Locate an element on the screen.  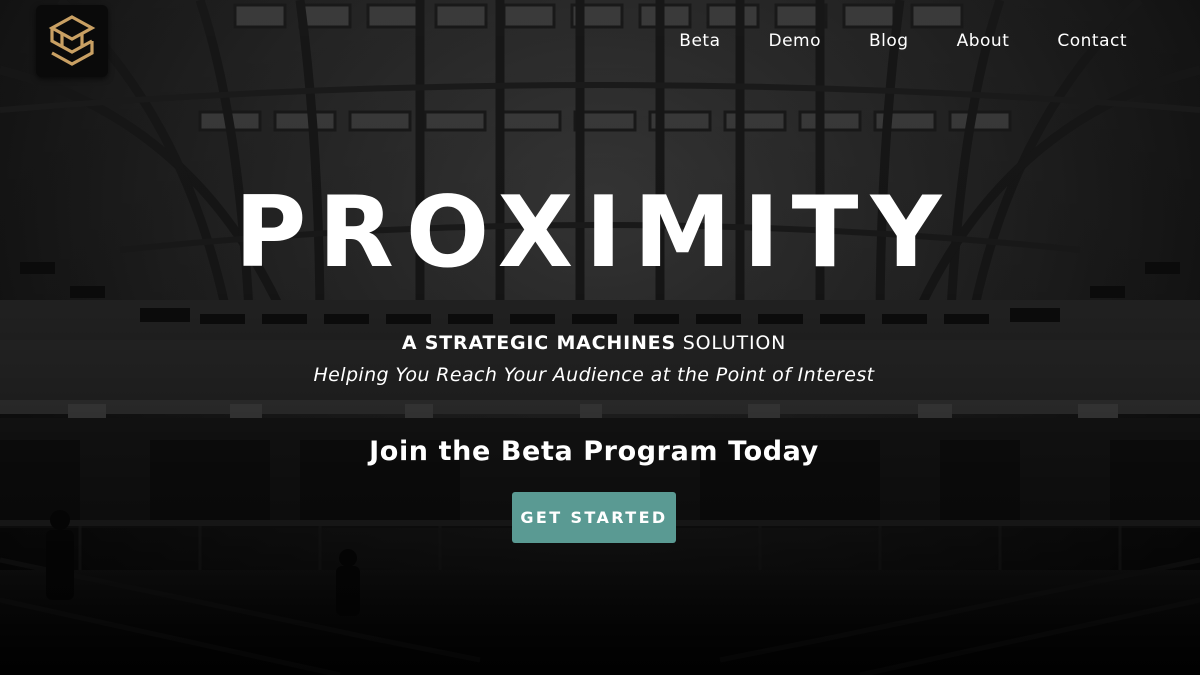
logo-link is located at coordinates (72, 41).